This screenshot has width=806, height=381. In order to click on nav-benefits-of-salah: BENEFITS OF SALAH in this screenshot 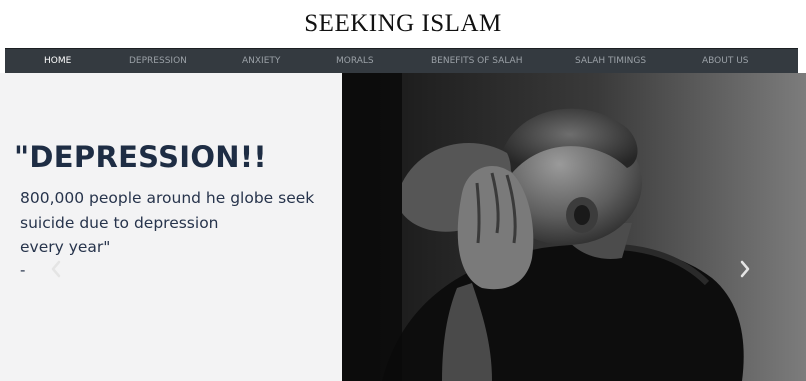, I will do `click(477, 61)`.